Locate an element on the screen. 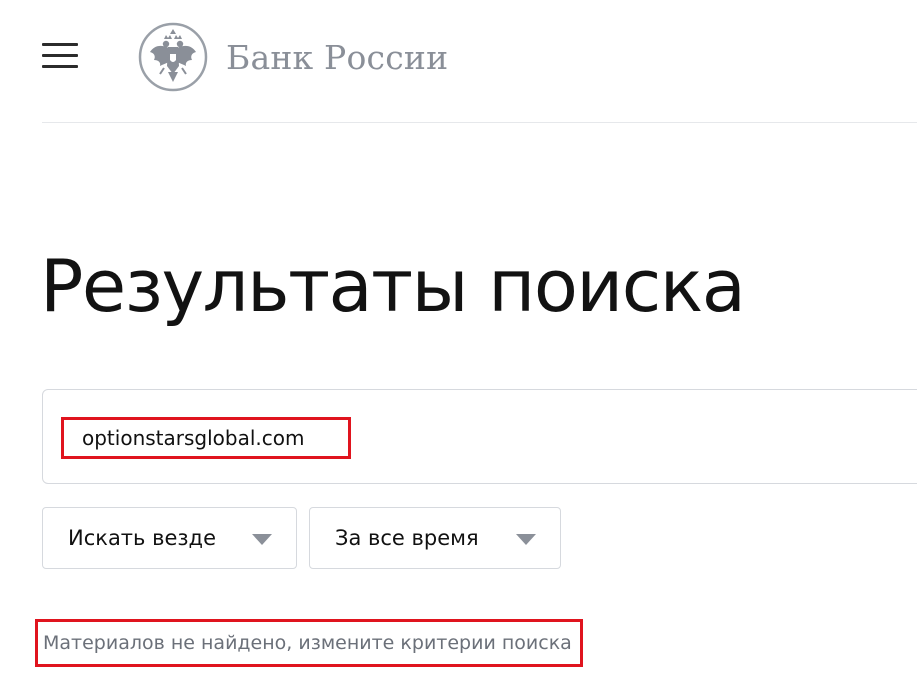 The image size is (917, 688). search-box is located at coordinates (479, 436).